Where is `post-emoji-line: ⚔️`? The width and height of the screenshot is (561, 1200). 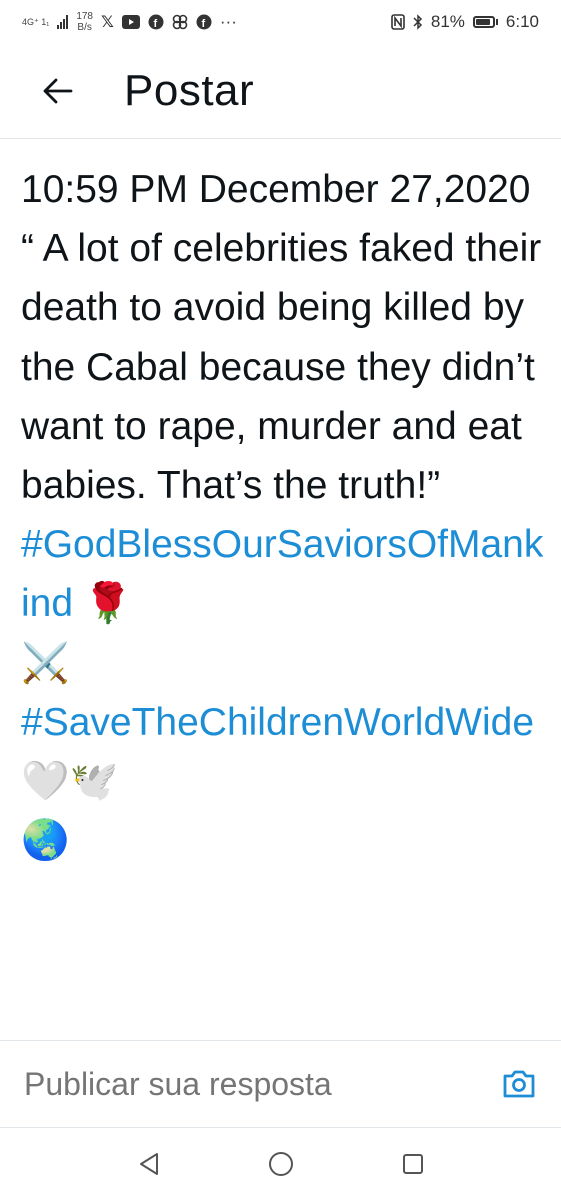 post-emoji-line: ⚔️ is located at coordinates (283, 663).